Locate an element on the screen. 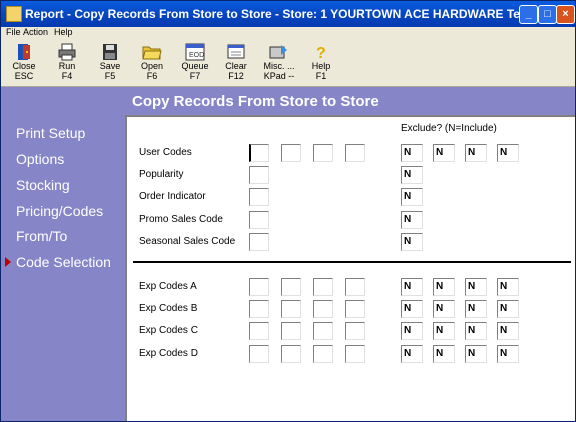 This screenshot has height=422, width=576. exp-code-a-4-exclude: N is located at coordinates (508, 287).